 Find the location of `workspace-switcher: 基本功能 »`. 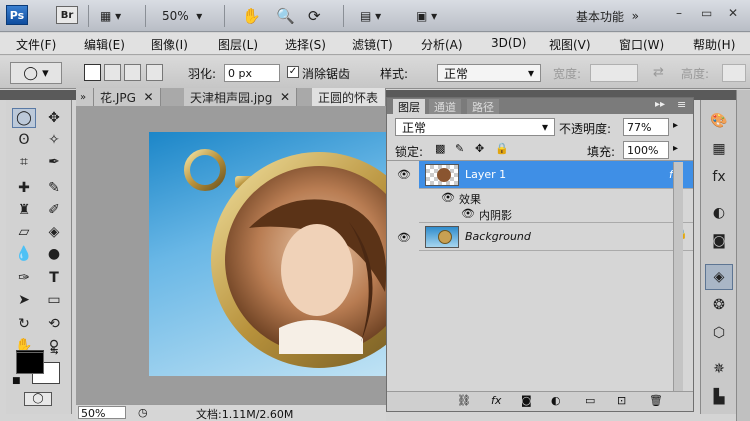

workspace-switcher: 基本功能 » is located at coordinates (607, 16).